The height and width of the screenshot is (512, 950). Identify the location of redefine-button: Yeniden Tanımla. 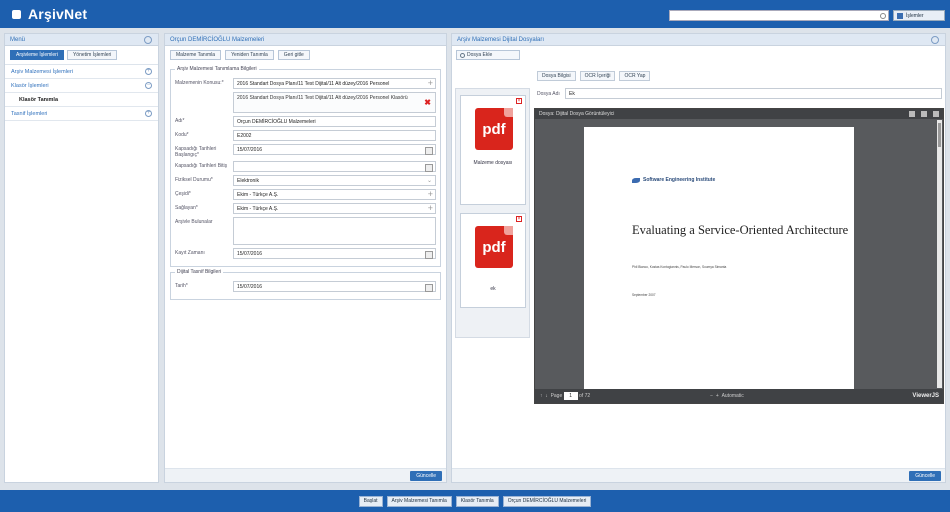
(249, 55).